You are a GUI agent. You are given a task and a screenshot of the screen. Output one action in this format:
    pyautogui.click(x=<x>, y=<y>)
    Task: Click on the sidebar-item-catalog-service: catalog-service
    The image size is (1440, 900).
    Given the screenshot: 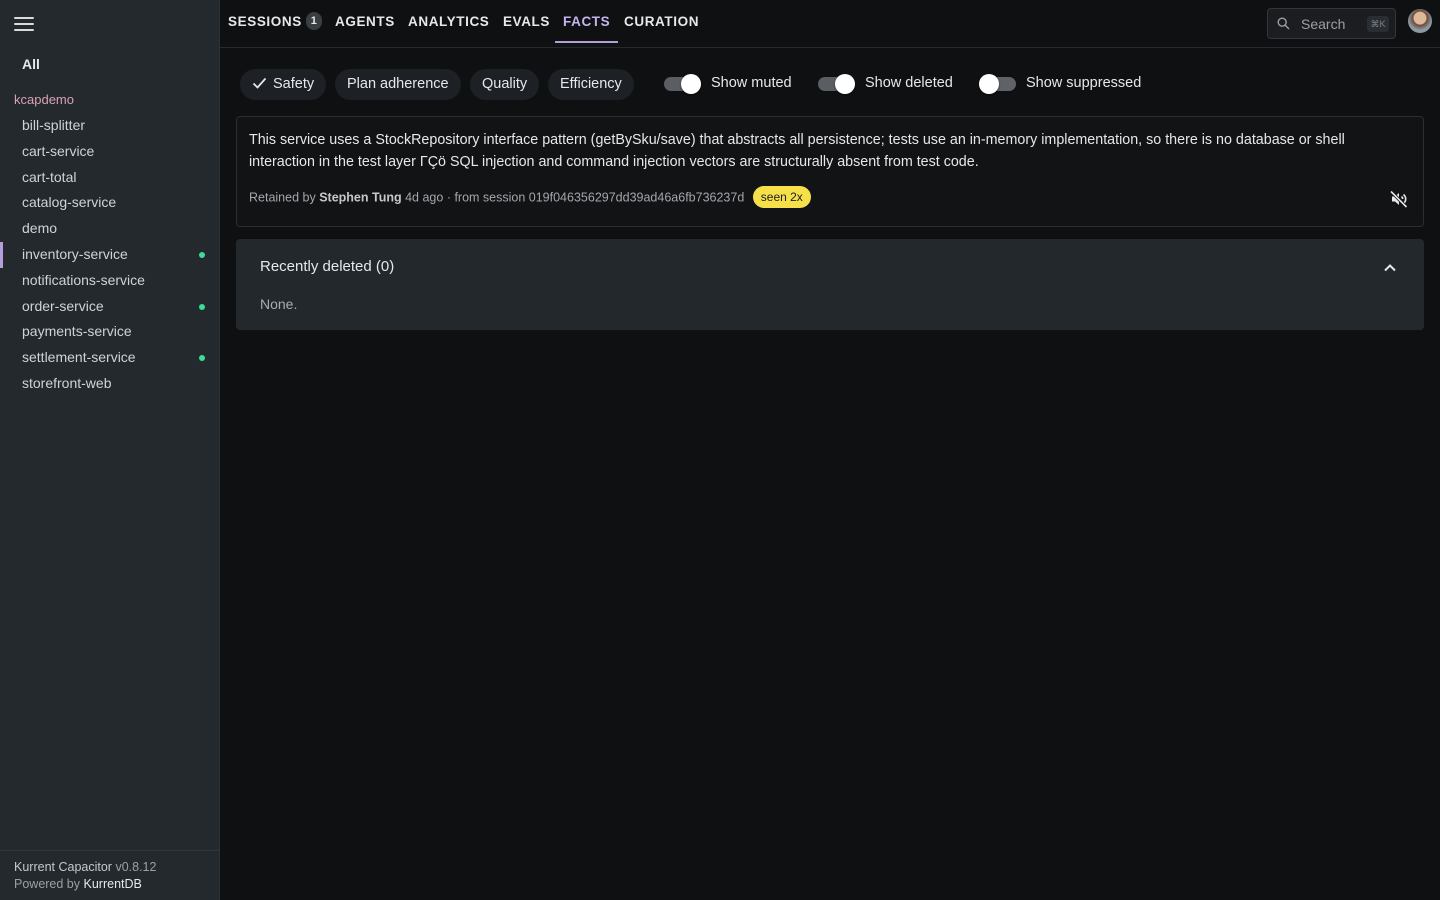 What is the action you would take?
    pyautogui.click(x=110, y=203)
    